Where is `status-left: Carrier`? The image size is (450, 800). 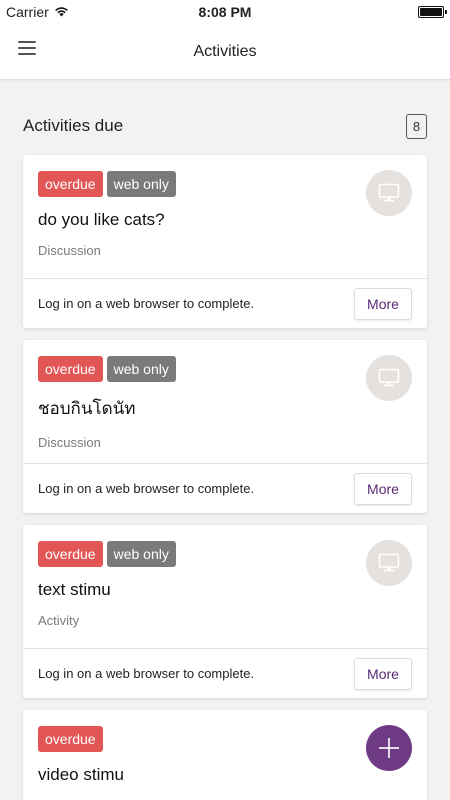 status-left: Carrier is located at coordinates (37, 12).